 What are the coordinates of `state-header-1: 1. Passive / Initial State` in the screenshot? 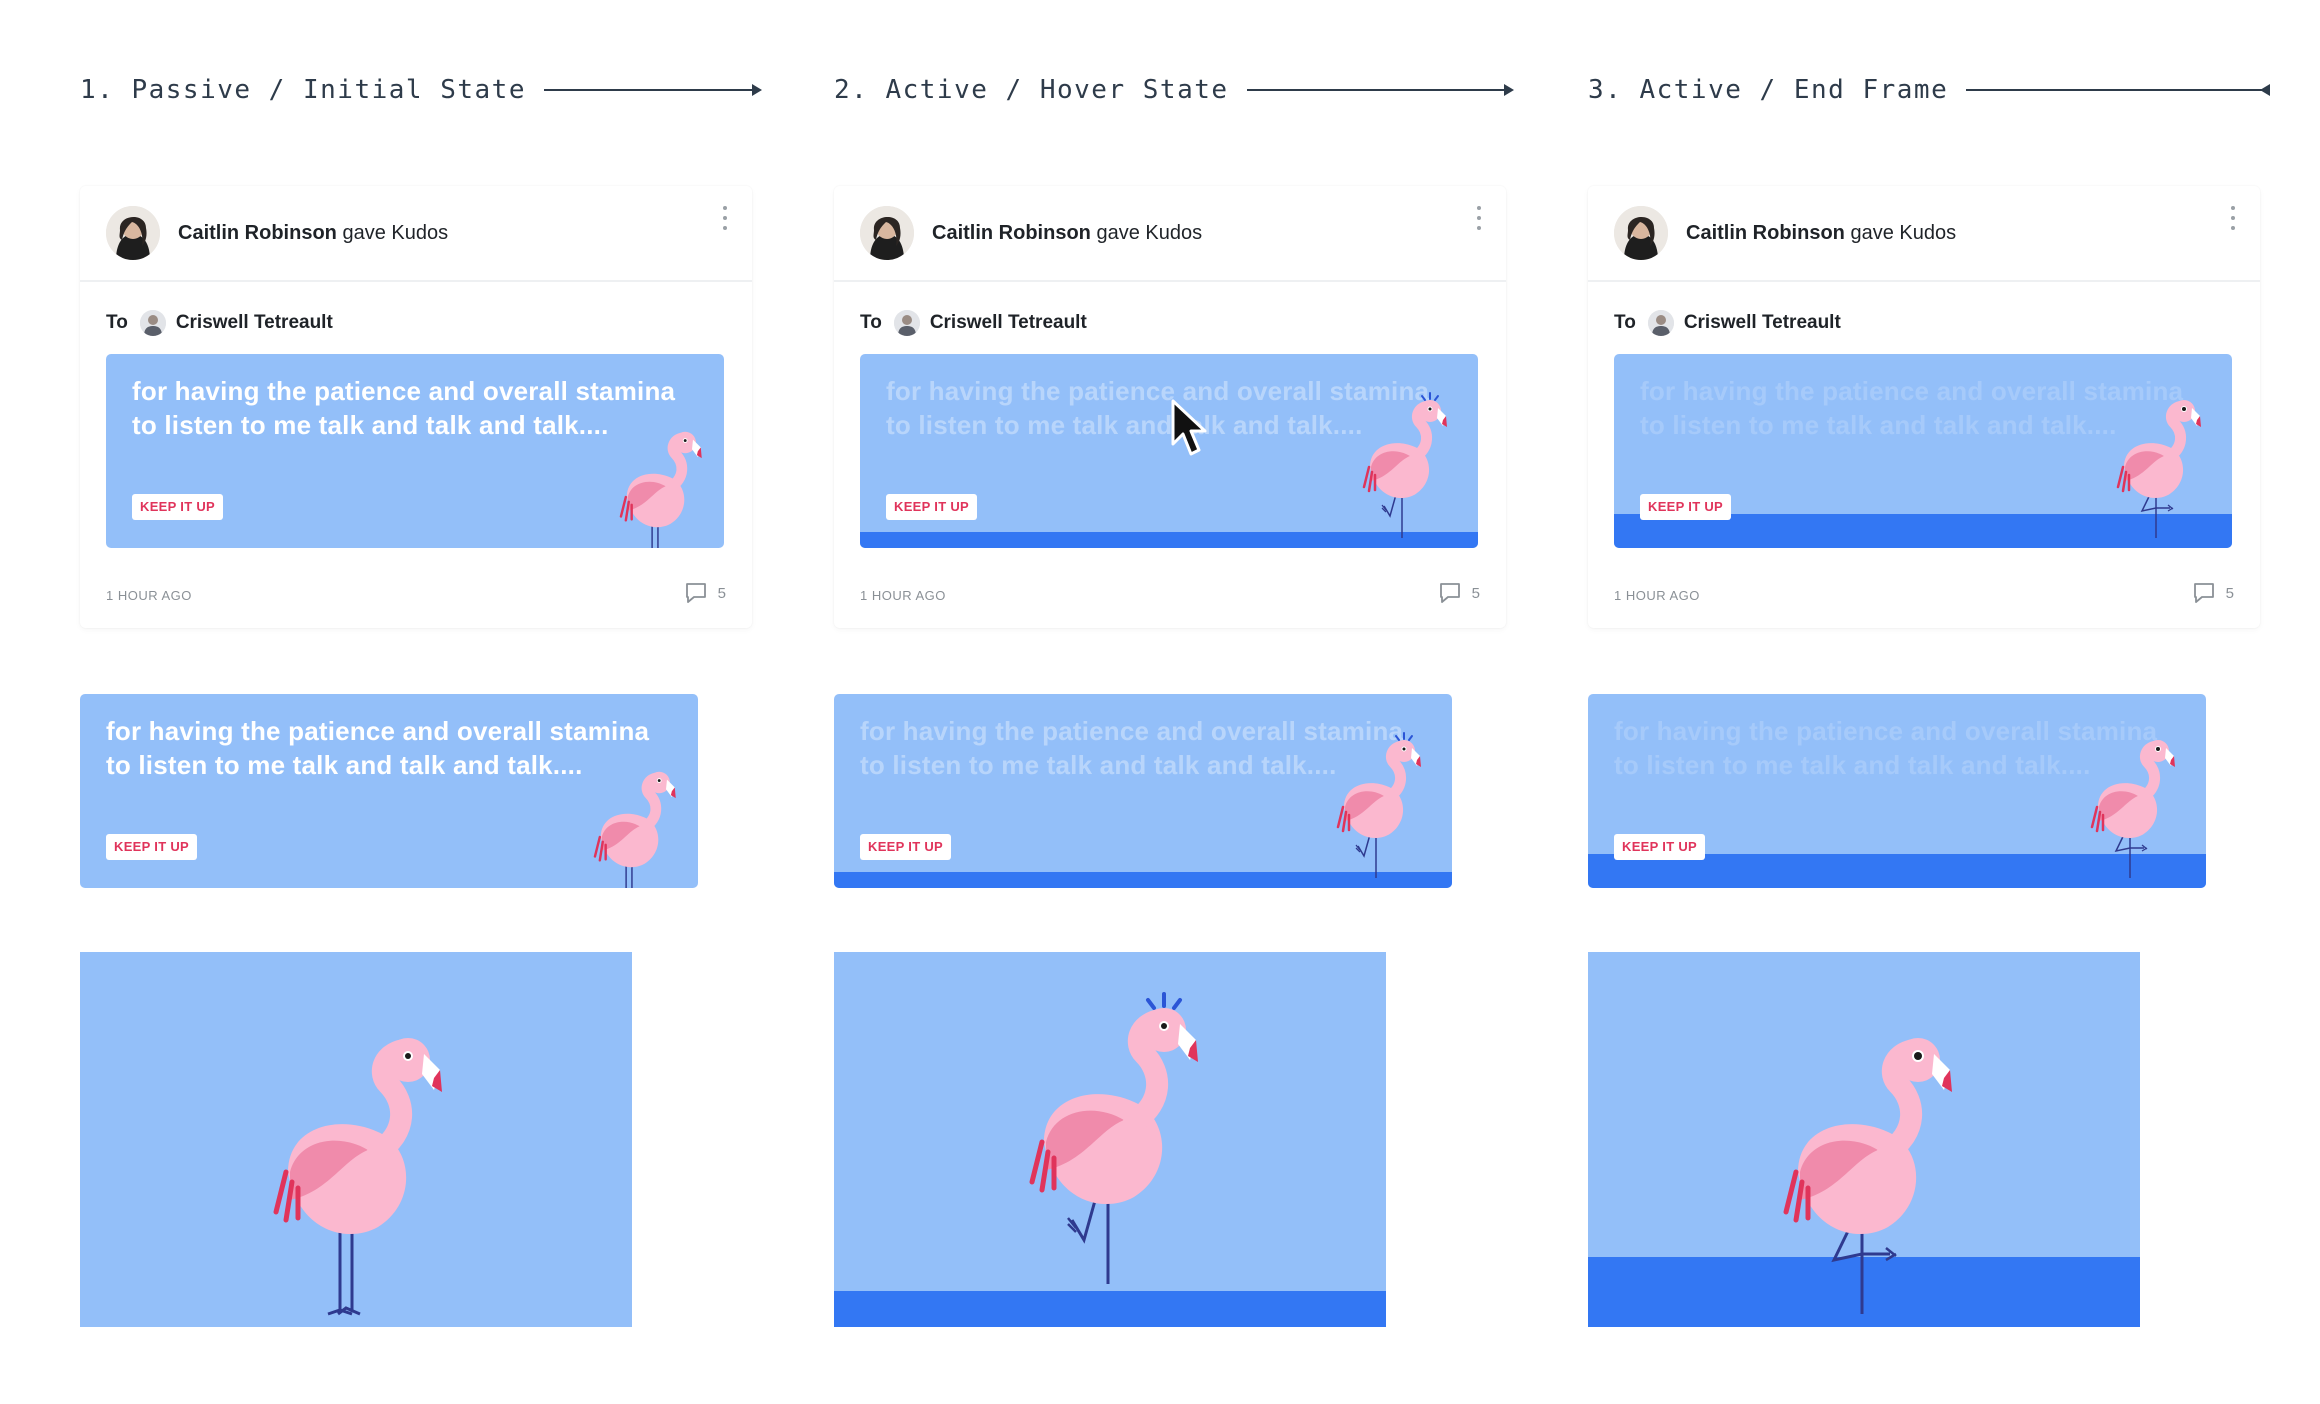 It's located at (421, 90).